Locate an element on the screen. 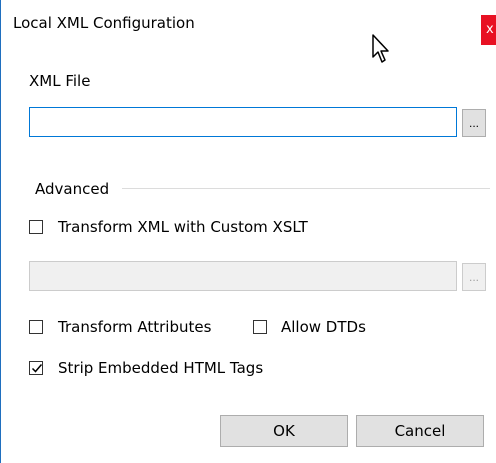 Image resolution: width=496 pixels, height=463 pixels. mouse-cursor-icon is located at coordinates (380, 48).